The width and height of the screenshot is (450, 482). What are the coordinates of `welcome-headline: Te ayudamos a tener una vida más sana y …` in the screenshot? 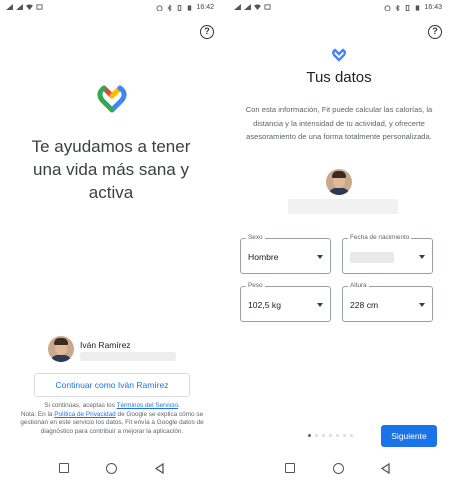 It's located at (111, 169).